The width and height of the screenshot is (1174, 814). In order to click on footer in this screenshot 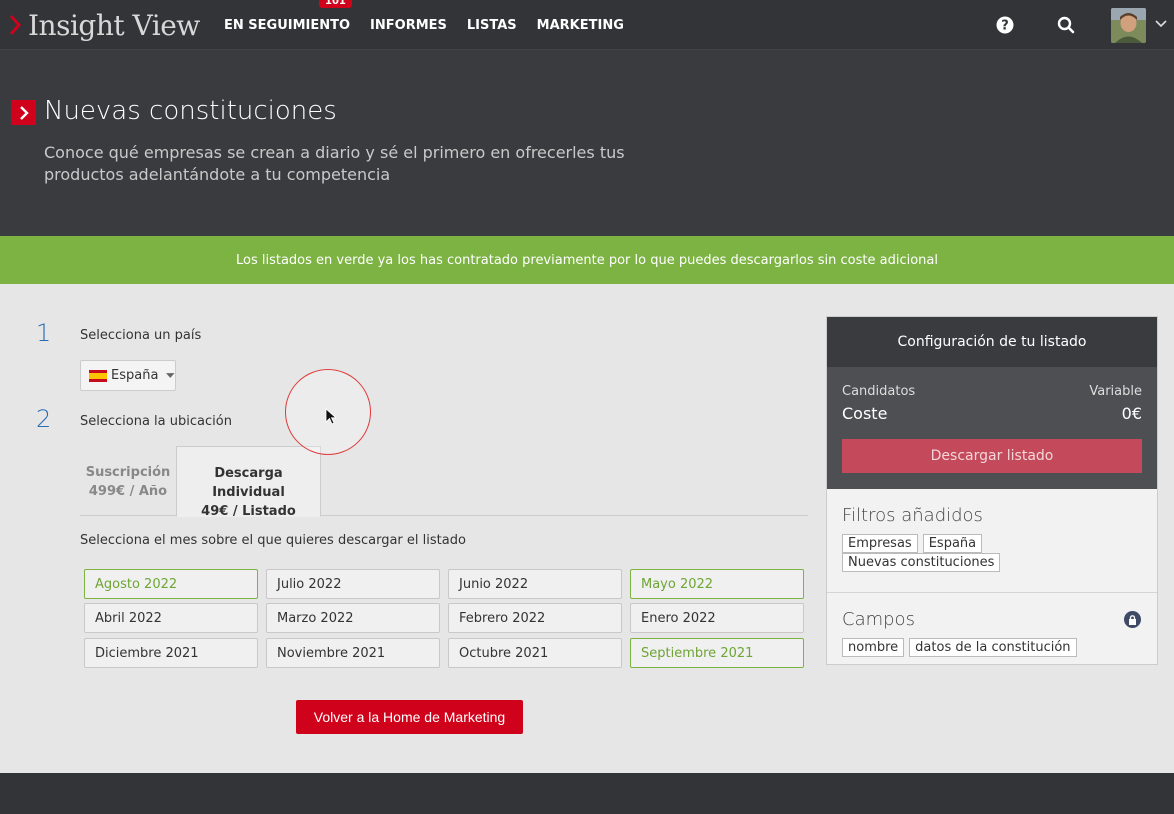, I will do `click(587, 793)`.